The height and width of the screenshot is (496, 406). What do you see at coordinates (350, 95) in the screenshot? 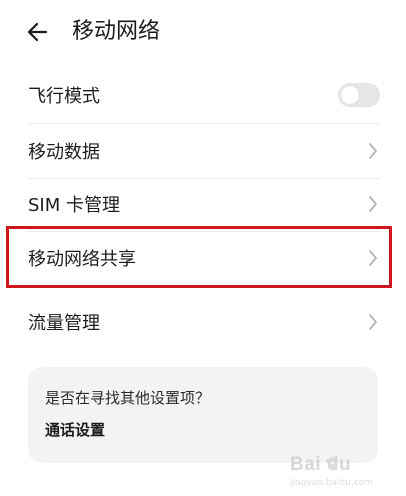
I see `toggle-knob` at bounding box center [350, 95].